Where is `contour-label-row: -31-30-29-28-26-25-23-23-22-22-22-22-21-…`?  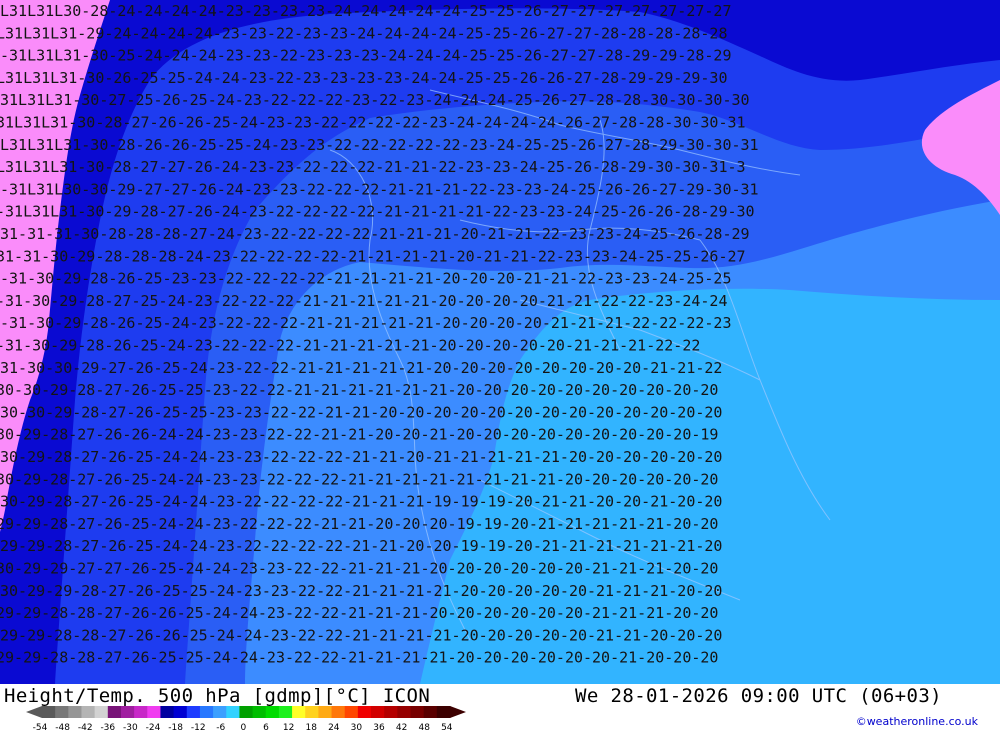 contour-label-row: -31-30-29-28-26-25-23-23-22-22-22-22-21-… is located at coordinates (366, 279).